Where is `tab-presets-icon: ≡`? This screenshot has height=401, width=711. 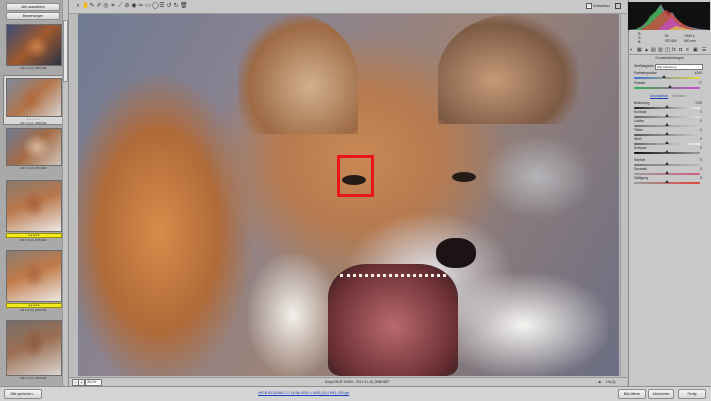 tab-presets-icon: ≡ is located at coordinates (687, 50).